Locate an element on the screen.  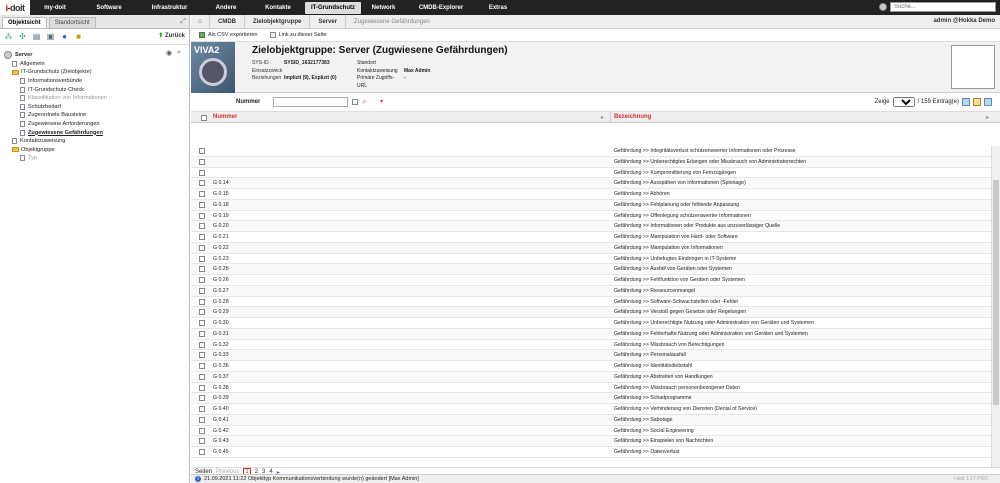
table-scrollbar is located at coordinates (995, 306).